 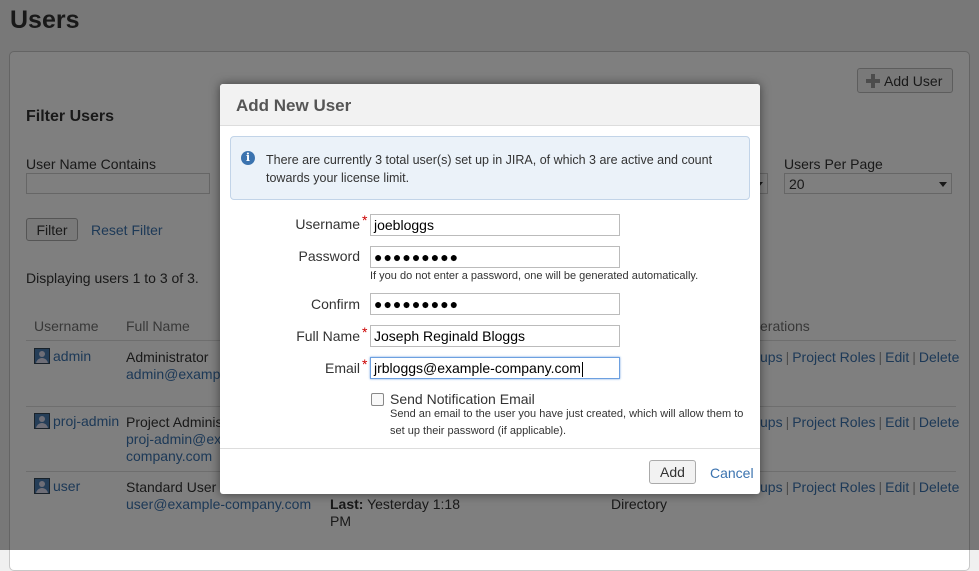 What do you see at coordinates (495, 257) in the screenshot?
I see `password-input: ●●●●●●●●●` at bounding box center [495, 257].